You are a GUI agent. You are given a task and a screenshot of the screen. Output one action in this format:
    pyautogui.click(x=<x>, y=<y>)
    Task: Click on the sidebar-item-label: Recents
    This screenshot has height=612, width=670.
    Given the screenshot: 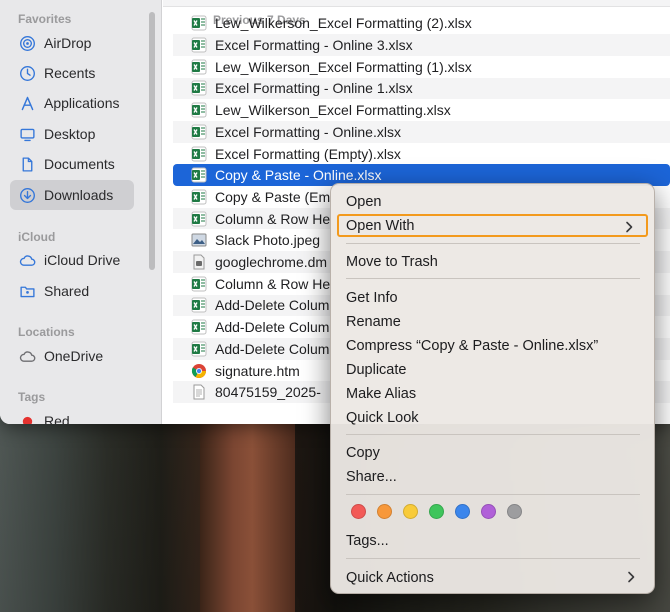 What is the action you would take?
    pyautogui.click(x=70, y=73)
    